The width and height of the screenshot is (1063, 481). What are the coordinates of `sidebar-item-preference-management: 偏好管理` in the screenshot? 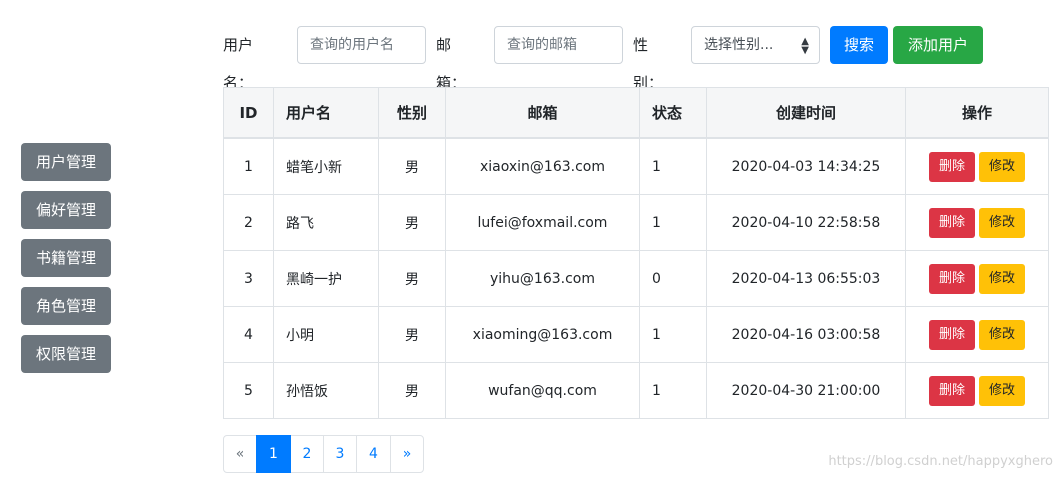 It's located at (66, 210).